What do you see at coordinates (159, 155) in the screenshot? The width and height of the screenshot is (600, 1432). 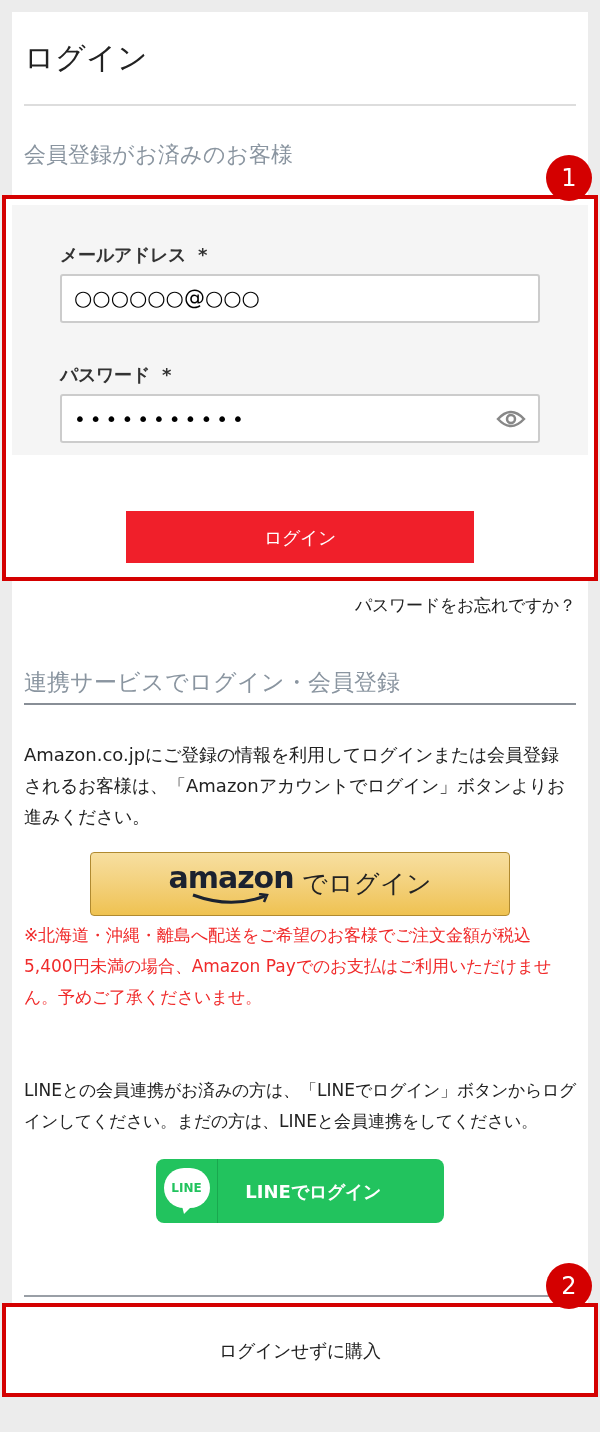 I see `section-heading: 会員登録がお済みのお客様` at bounding box center [159, 155].